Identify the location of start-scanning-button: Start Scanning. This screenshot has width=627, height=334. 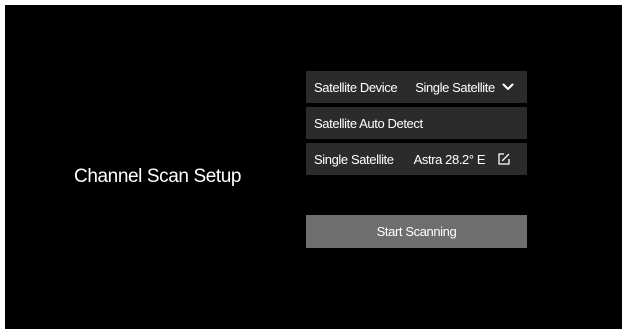
(416, 231).